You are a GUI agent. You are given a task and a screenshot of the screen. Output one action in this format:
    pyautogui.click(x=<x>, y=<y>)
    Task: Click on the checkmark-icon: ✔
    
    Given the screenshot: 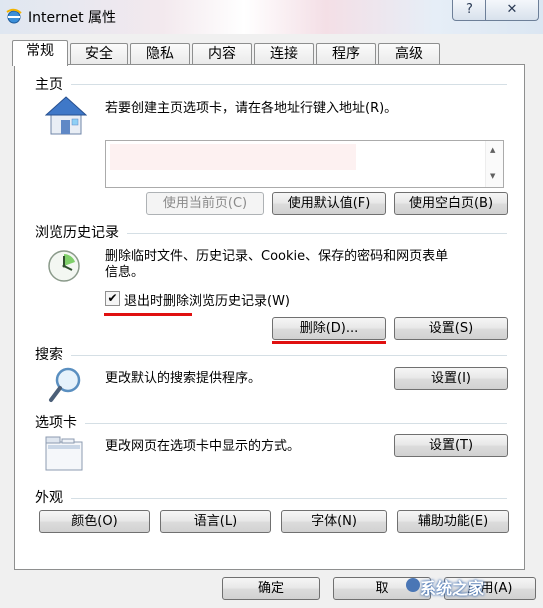 What is the action you would take?
    pyautogui.click(x=112, y=298)
    